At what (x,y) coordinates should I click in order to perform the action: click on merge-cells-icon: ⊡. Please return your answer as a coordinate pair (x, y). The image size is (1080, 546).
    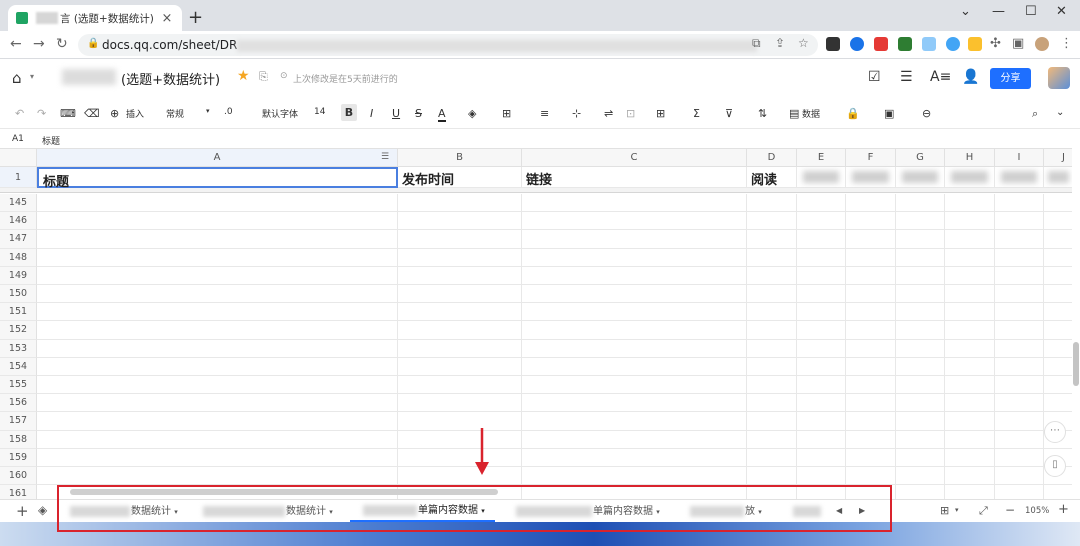
    Looking at the image, I should click on (630, 113).